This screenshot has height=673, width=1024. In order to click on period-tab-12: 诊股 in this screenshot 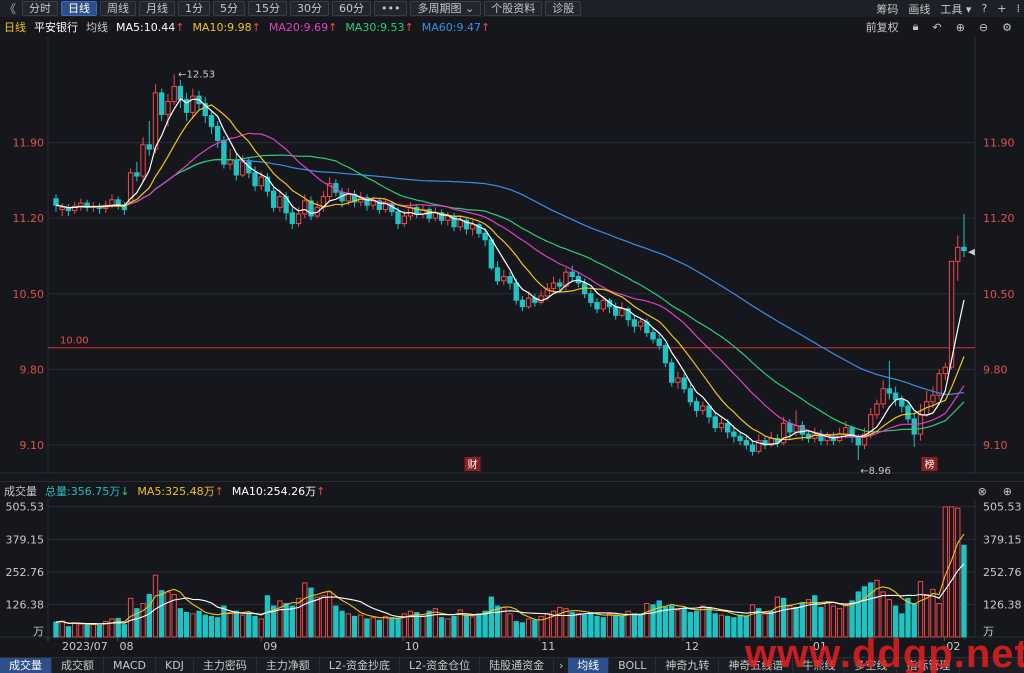, I will do `click(563, 8)`.